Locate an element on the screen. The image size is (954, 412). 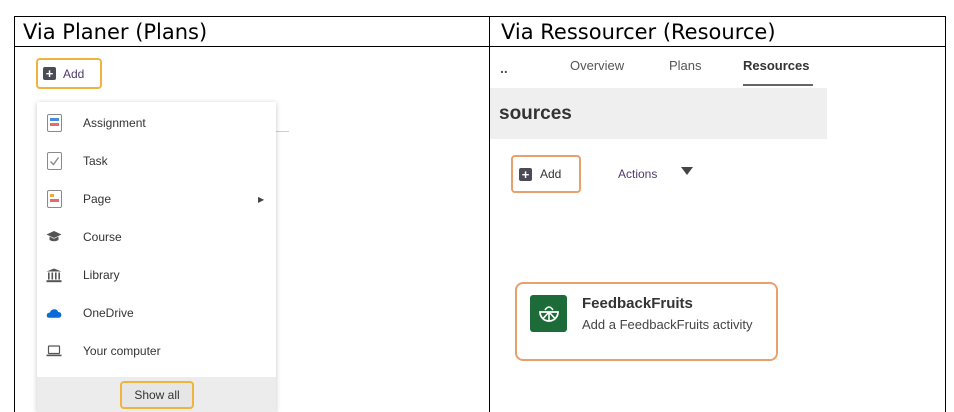
add-button-right: + Add is located at coordinates (546, 174).